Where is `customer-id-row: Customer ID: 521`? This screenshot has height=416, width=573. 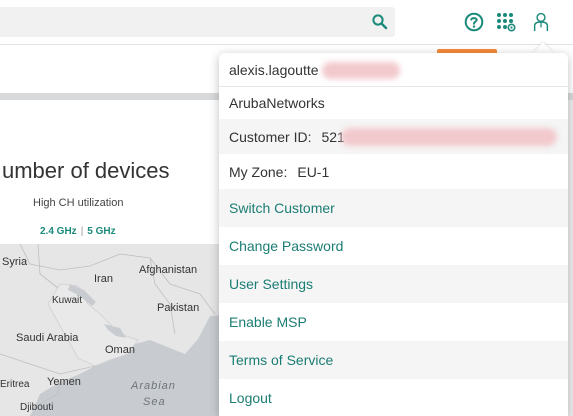
customer-id-row: Customer ID: 521 is located at coordinates (393, 136).